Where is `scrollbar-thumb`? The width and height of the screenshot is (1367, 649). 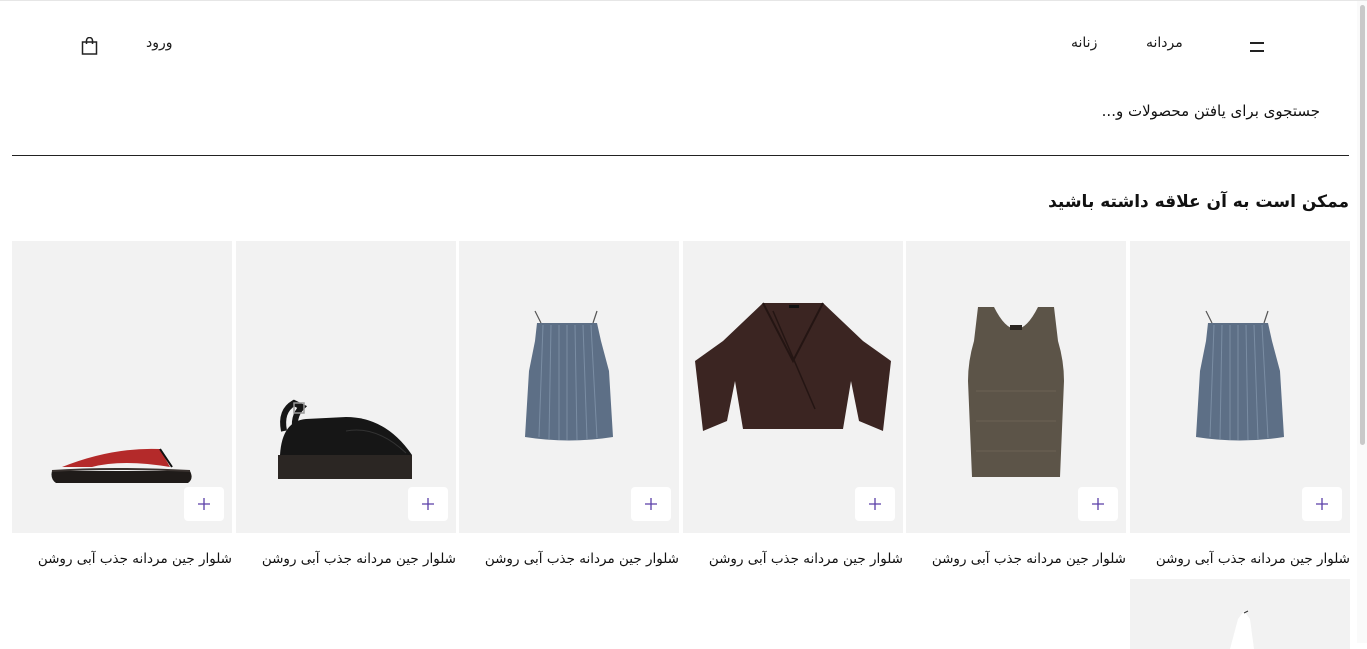
scrollbar-thumb is located at coordinates (1362, 225).